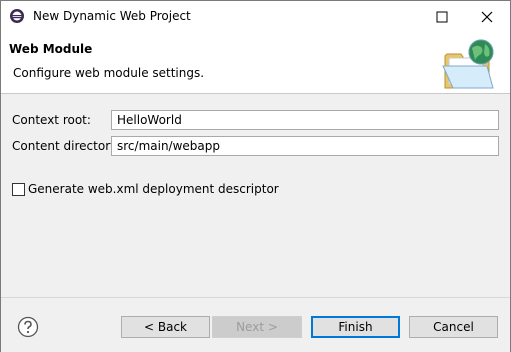 This screenshot has width=511, height=352. Describe the element at coordinates (66, 146) in the screenshot. I see `content-directory-label: Content directory:` at that location.